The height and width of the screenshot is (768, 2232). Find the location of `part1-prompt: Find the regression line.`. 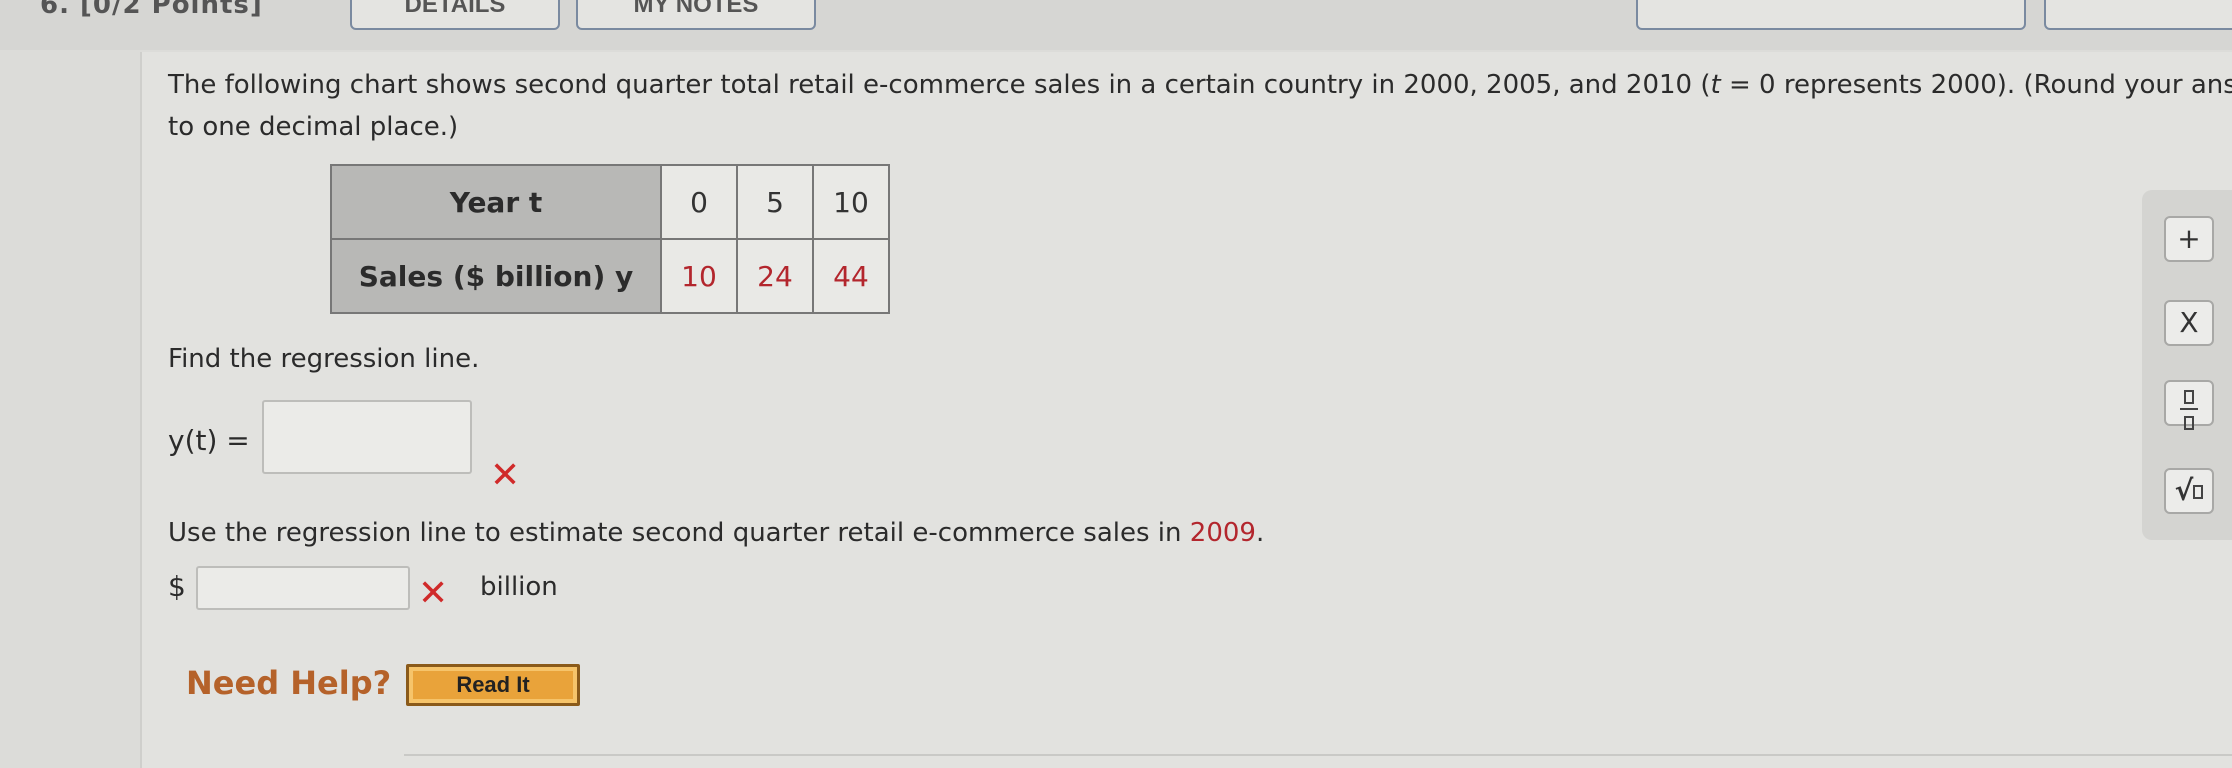

part1-prompt: Find the regression line. is located at coordinates (324, 359).